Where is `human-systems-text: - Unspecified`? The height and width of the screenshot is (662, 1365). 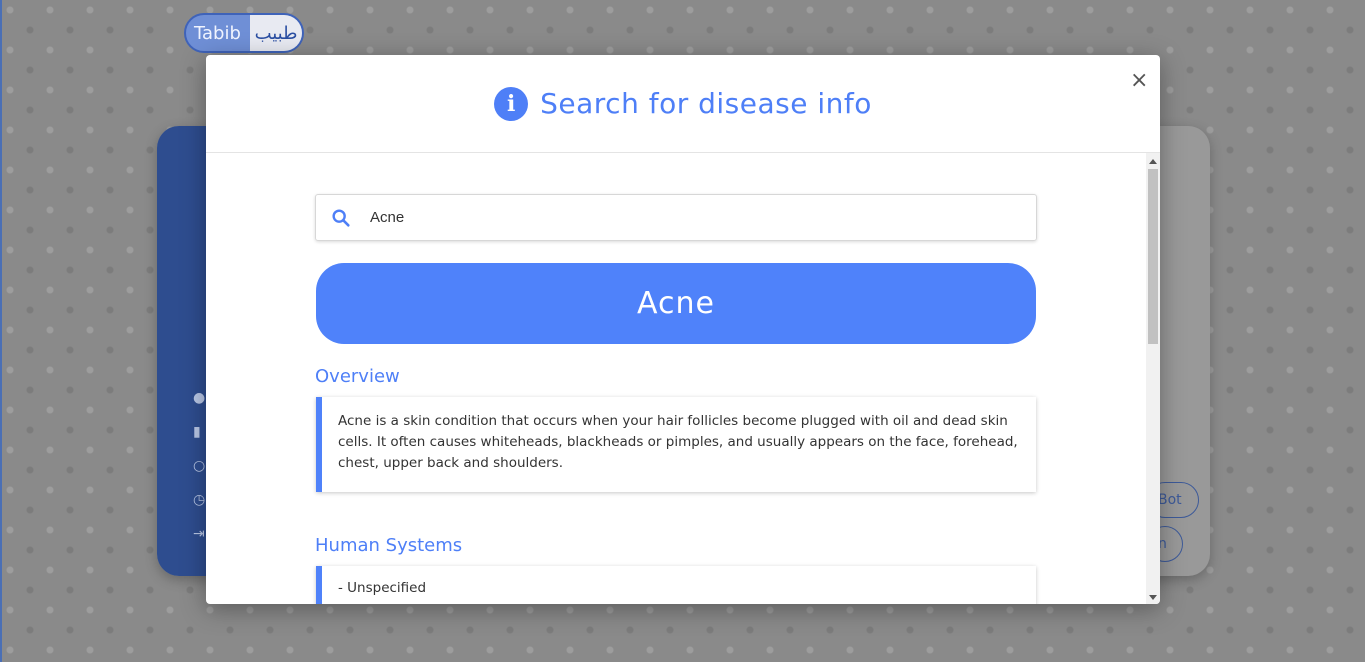
human-systems-text: - Unspecified is located at coordinates (382, 588).